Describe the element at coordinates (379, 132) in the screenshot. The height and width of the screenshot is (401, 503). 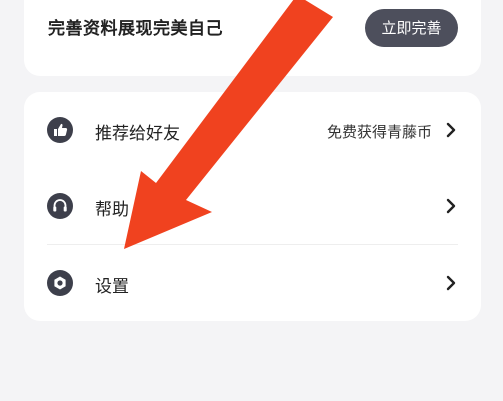
I see `reward-note: 免费获得青藤币` at that location.